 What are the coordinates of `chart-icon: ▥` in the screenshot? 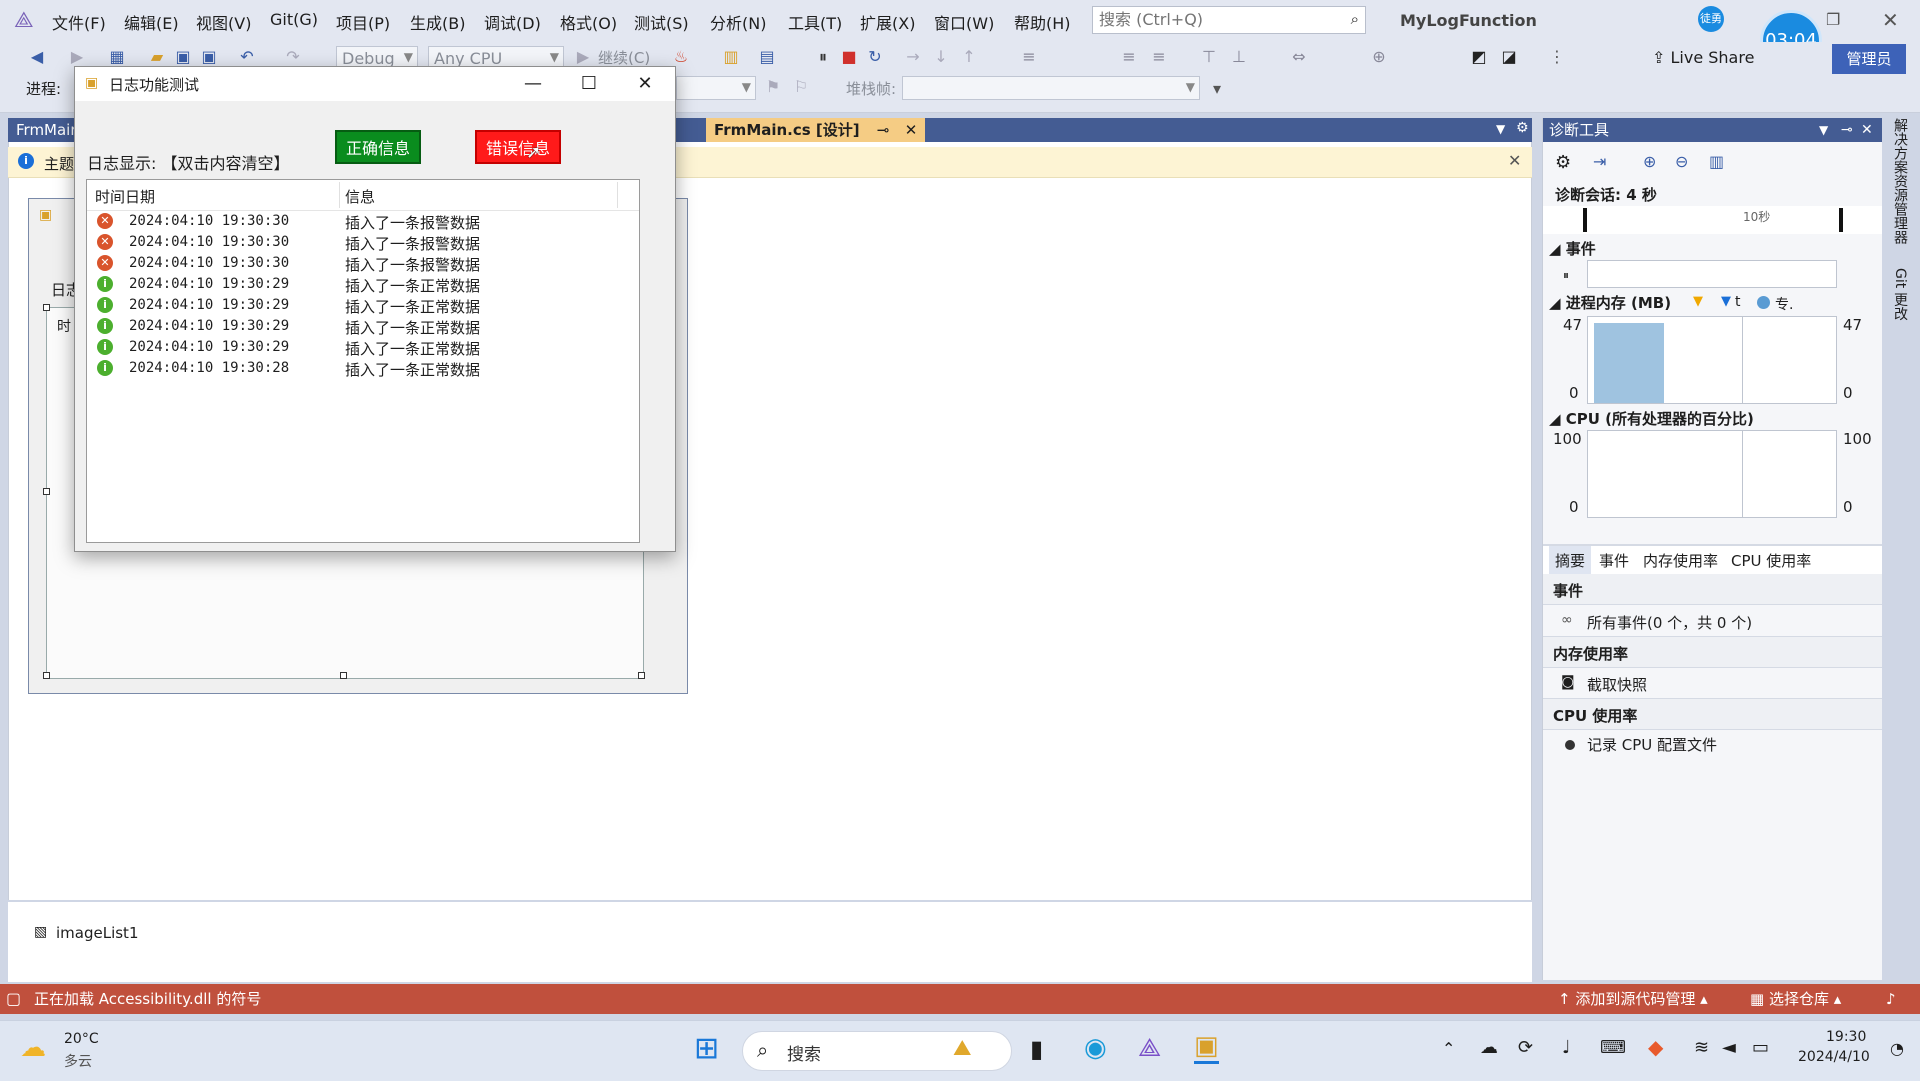 It's located at (1716, 161).